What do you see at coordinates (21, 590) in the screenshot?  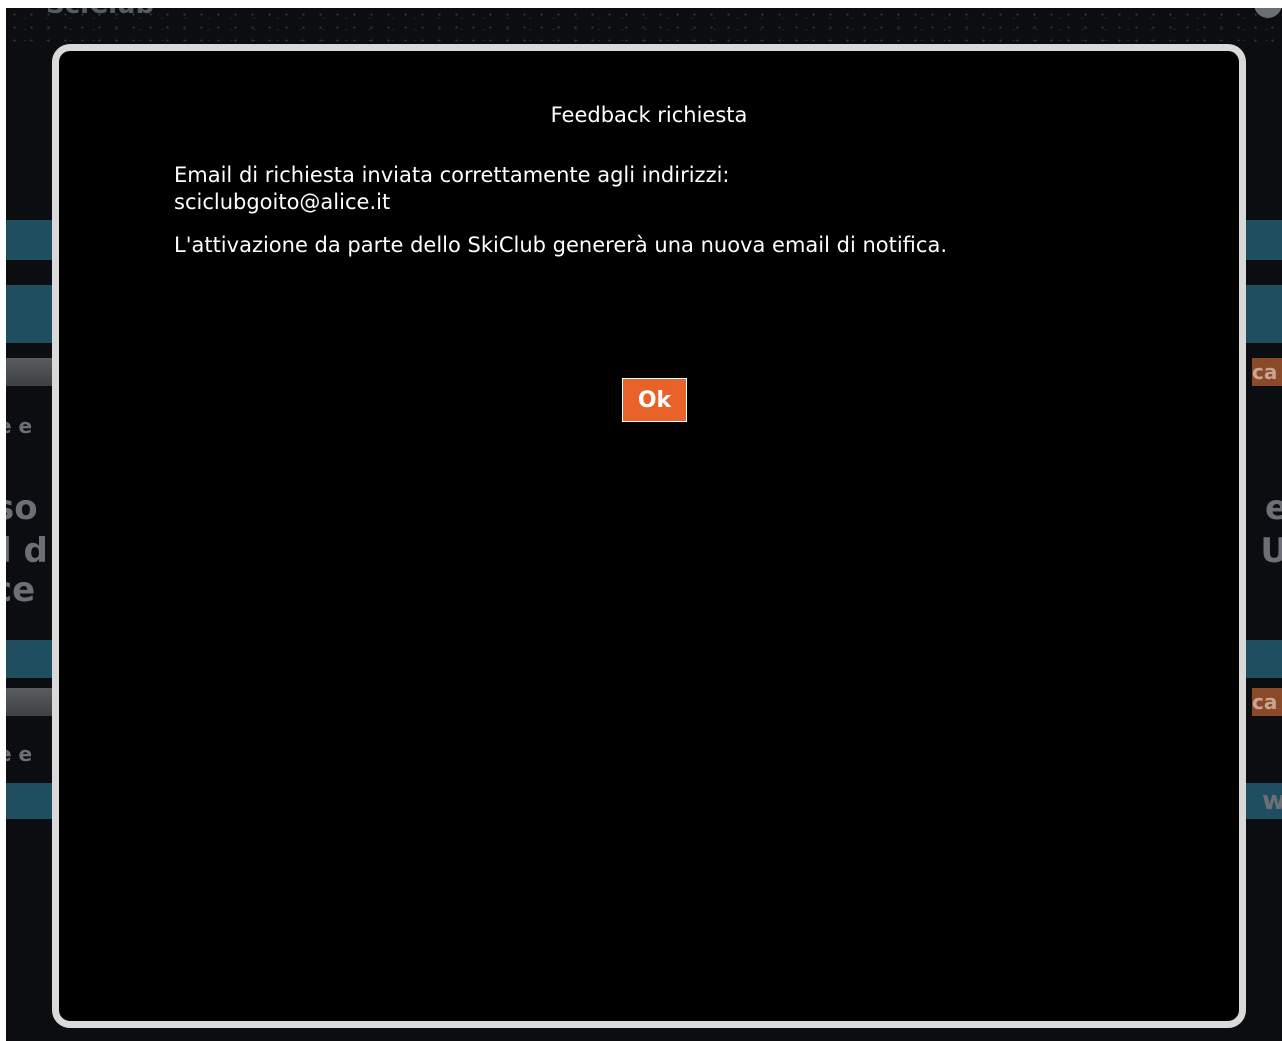 I see `background-text: ce` at bounding box center [21, 590].